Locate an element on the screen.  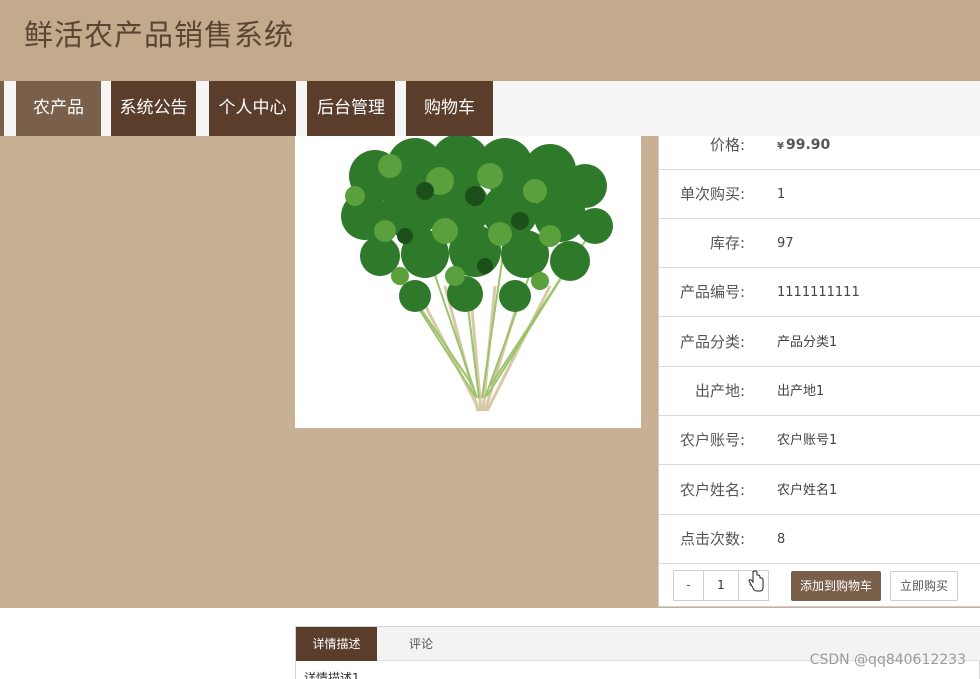
info-row-price: 价格: ¥99.90 is located at coordinates (819, 153).